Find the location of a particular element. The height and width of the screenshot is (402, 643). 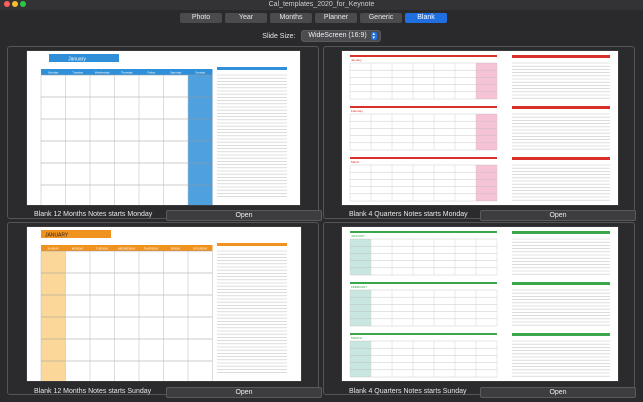

quarter-month-name: FEBRUARY is located at coordinates (359, 287).